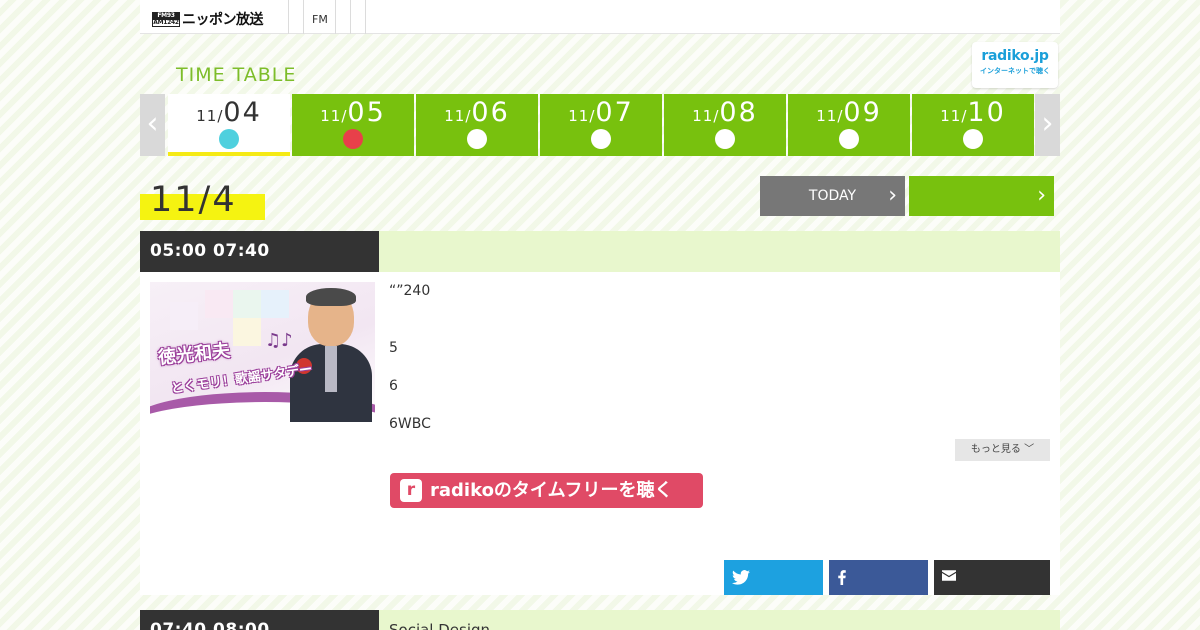 The image size is (1200, 630). What do you see at coordinates (259, 620) in the screenshot?
I see `program-time: 07:40 08:00` at bounding box center [259, 620].